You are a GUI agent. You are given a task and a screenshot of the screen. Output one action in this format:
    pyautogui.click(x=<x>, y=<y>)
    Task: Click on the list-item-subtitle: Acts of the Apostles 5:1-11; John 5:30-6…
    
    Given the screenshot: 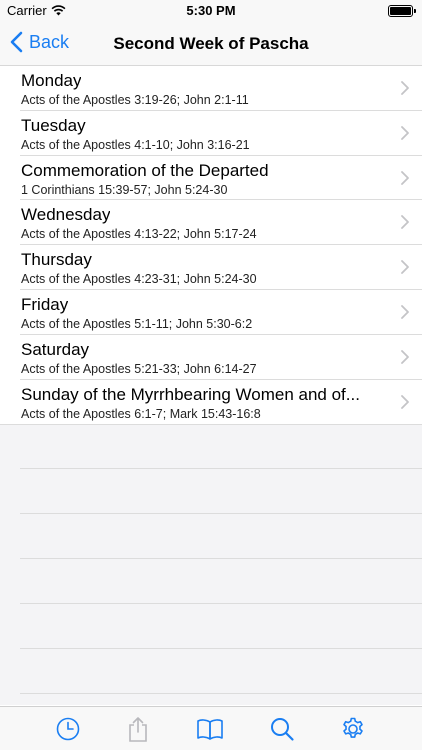 What is the action you would take?
    pyautogui.click(x=137, y=323)
    